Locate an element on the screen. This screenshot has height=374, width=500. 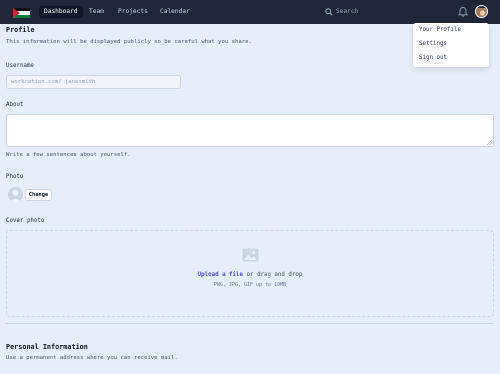
about-label: About is located at coordinates (15, 105).